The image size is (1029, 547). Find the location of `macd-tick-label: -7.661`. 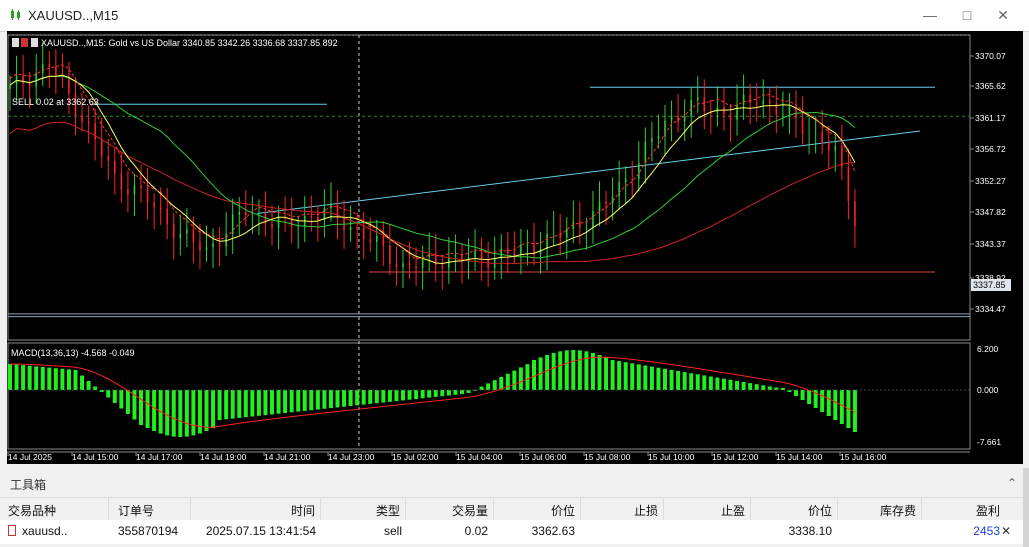

macd-tick-label: -7.661 is located at coordinates (989, 442).